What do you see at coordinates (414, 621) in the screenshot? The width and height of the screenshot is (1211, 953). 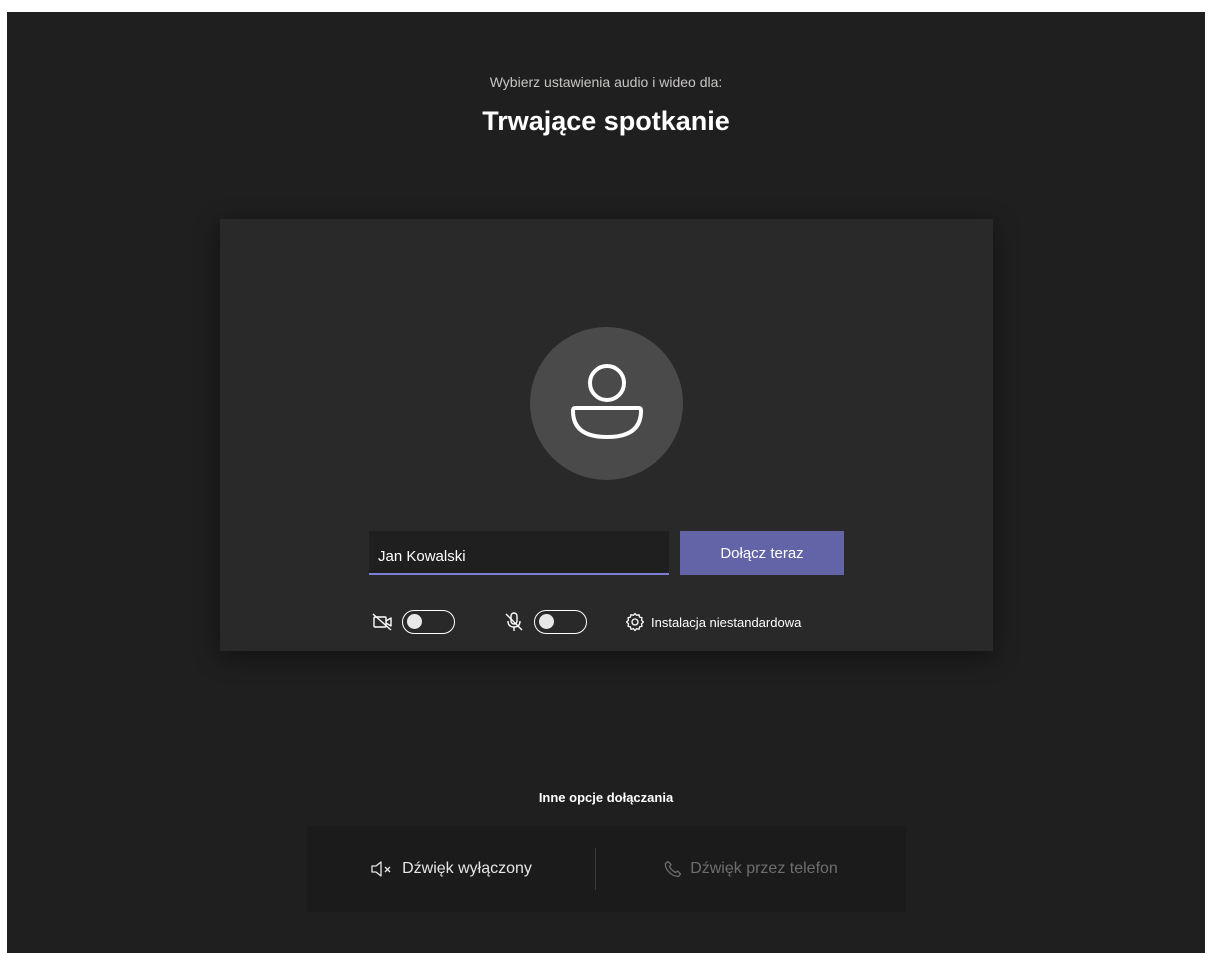 I see `camera-toggle-knob` at bounding box center [414, 621].